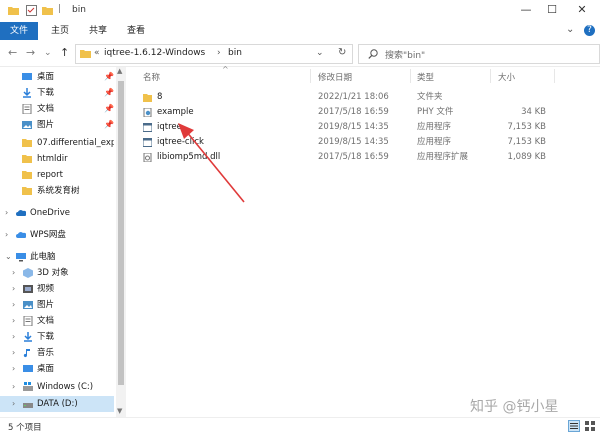 The width and height of the screenshot is (600, 435). What do you see at coordinates (147, 142) in the screenshot?
I see `application-icon` at bounding box center [147, 142].